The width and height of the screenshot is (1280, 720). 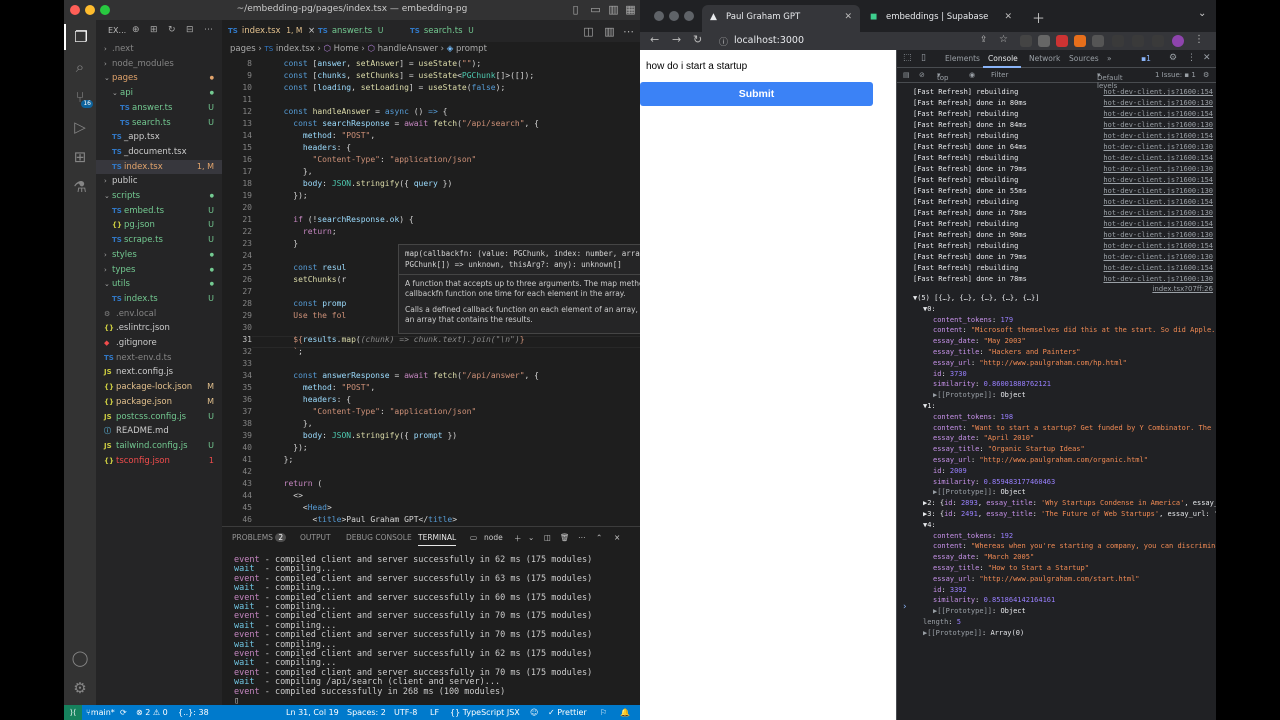 I want to click on tab-answer-ts: TS answer.ts U, so click(x=357, y=31).